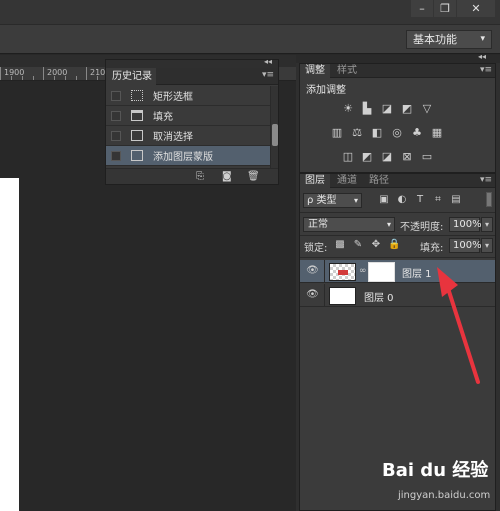 Image resolution: width=500 pixels, height=511 pixels. What do you see at coordinates (163, 117) in the screenshot?
I see `history-item-label: 填充` at bounding box center [163, 117].